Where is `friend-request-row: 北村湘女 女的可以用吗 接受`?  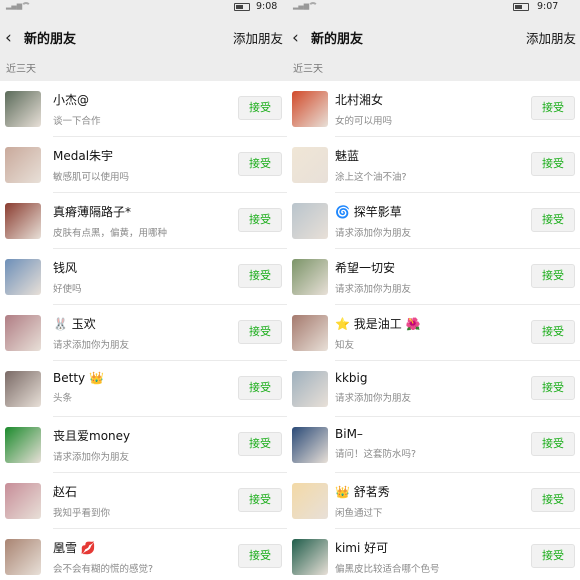 friend-request-row: 北村湘女 女的可以用吗 接受 is located at coordinates (433, 109).